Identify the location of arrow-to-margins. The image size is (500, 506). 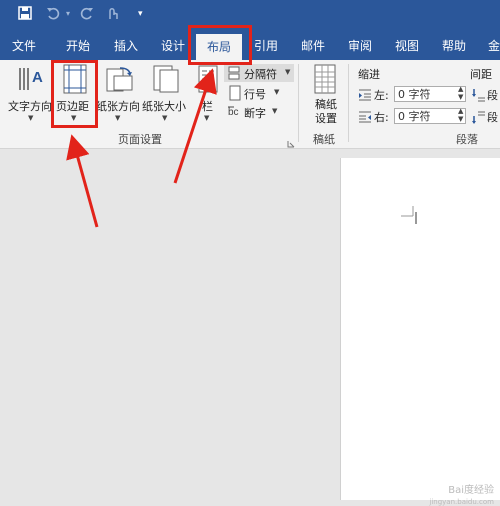
(82, 181).